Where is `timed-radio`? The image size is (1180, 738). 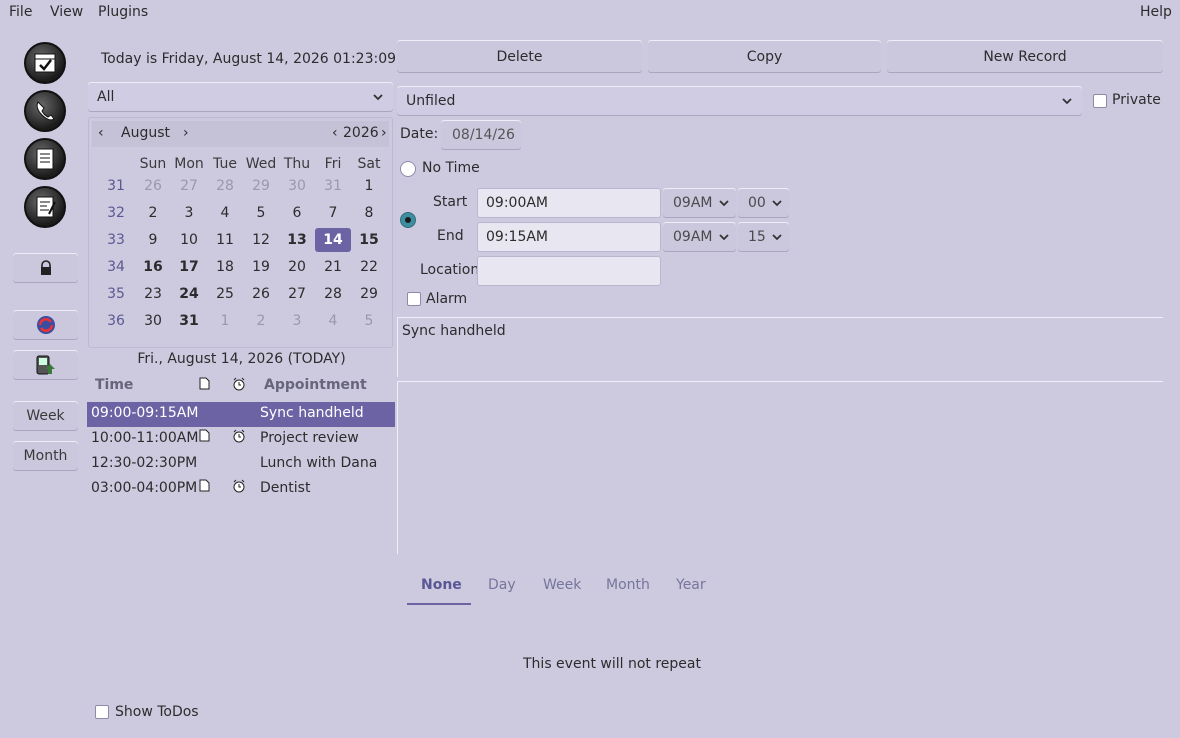
timed-radio is located at coordinates (408, 220).